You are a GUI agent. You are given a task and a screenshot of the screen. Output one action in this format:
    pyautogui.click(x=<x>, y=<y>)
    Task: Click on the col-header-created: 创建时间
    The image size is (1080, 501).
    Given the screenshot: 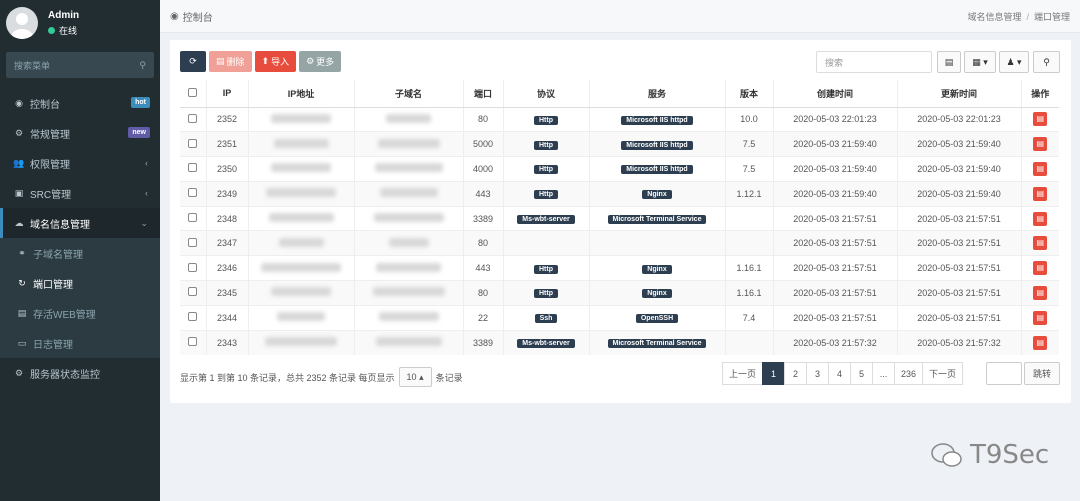 What is the action you would take?
    pyautogui.click(x=834, y=94)
    